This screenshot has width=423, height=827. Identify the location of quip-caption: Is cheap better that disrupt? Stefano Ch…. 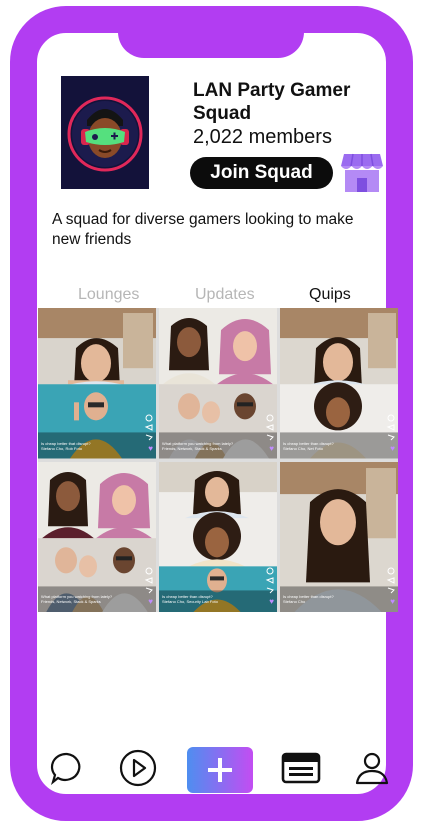
(66, 445).